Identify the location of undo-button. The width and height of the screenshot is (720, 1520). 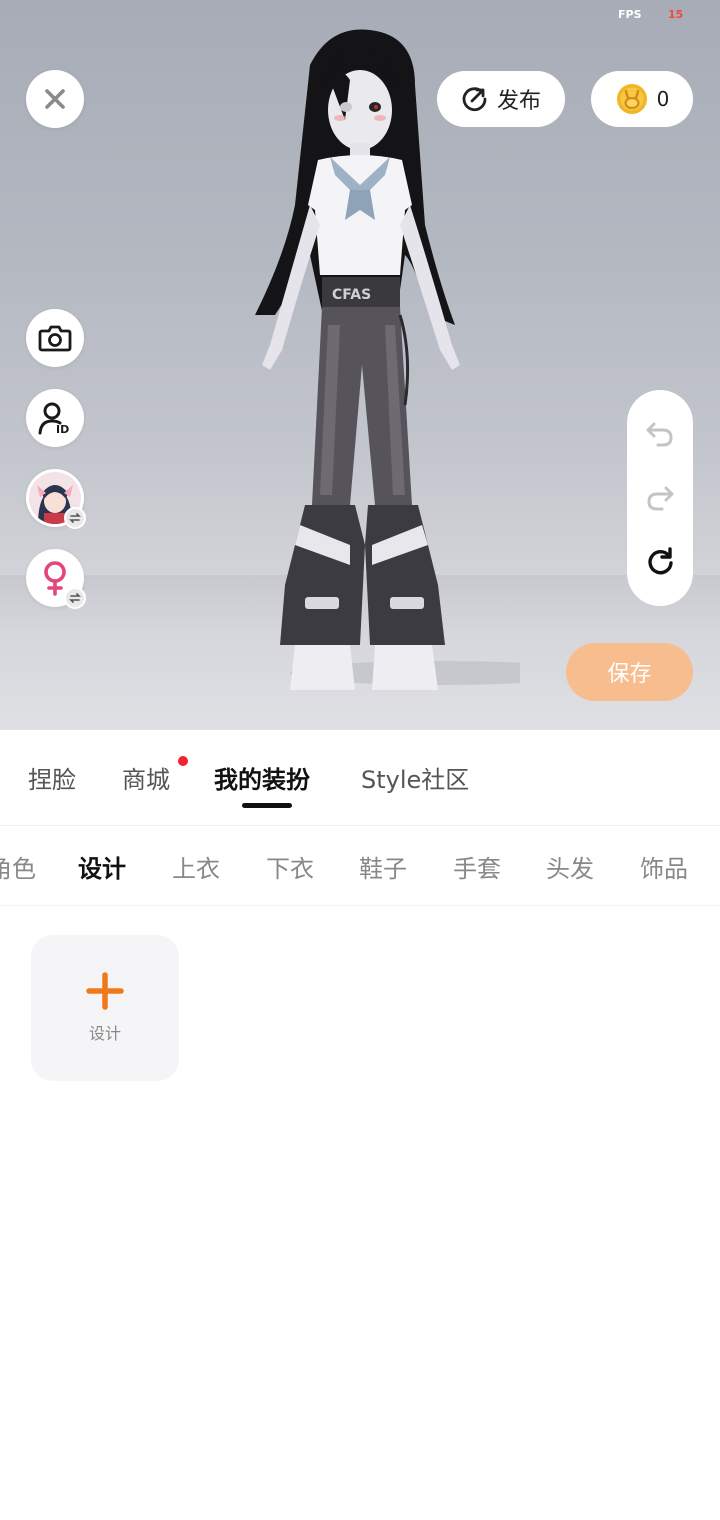
(660, 434).